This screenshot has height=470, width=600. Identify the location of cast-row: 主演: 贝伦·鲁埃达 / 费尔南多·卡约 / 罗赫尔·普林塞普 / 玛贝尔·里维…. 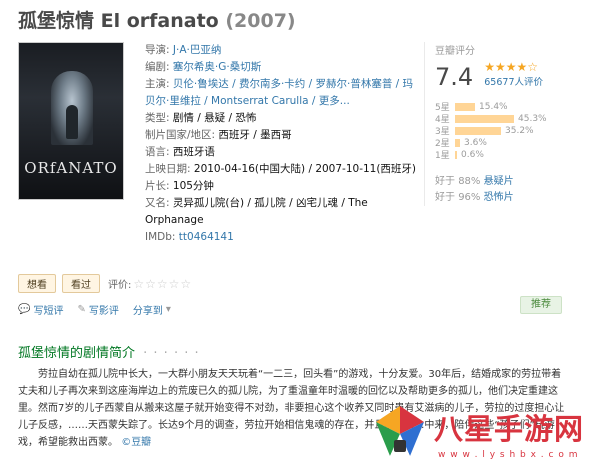
(280, 93).